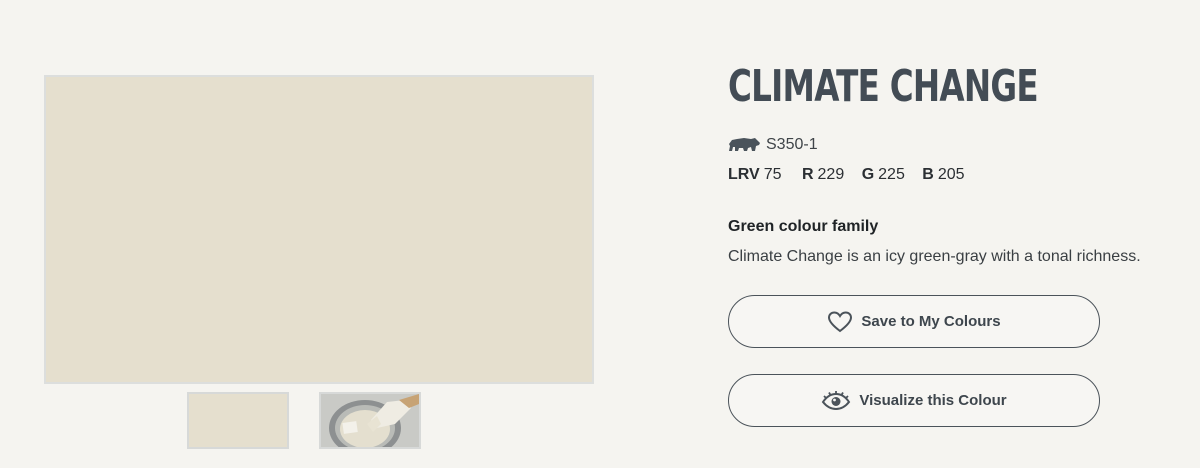  What do you see at coordinates (840, 321) in the screenshot?
I see `heart-icon` at bounding box center [840, 321].